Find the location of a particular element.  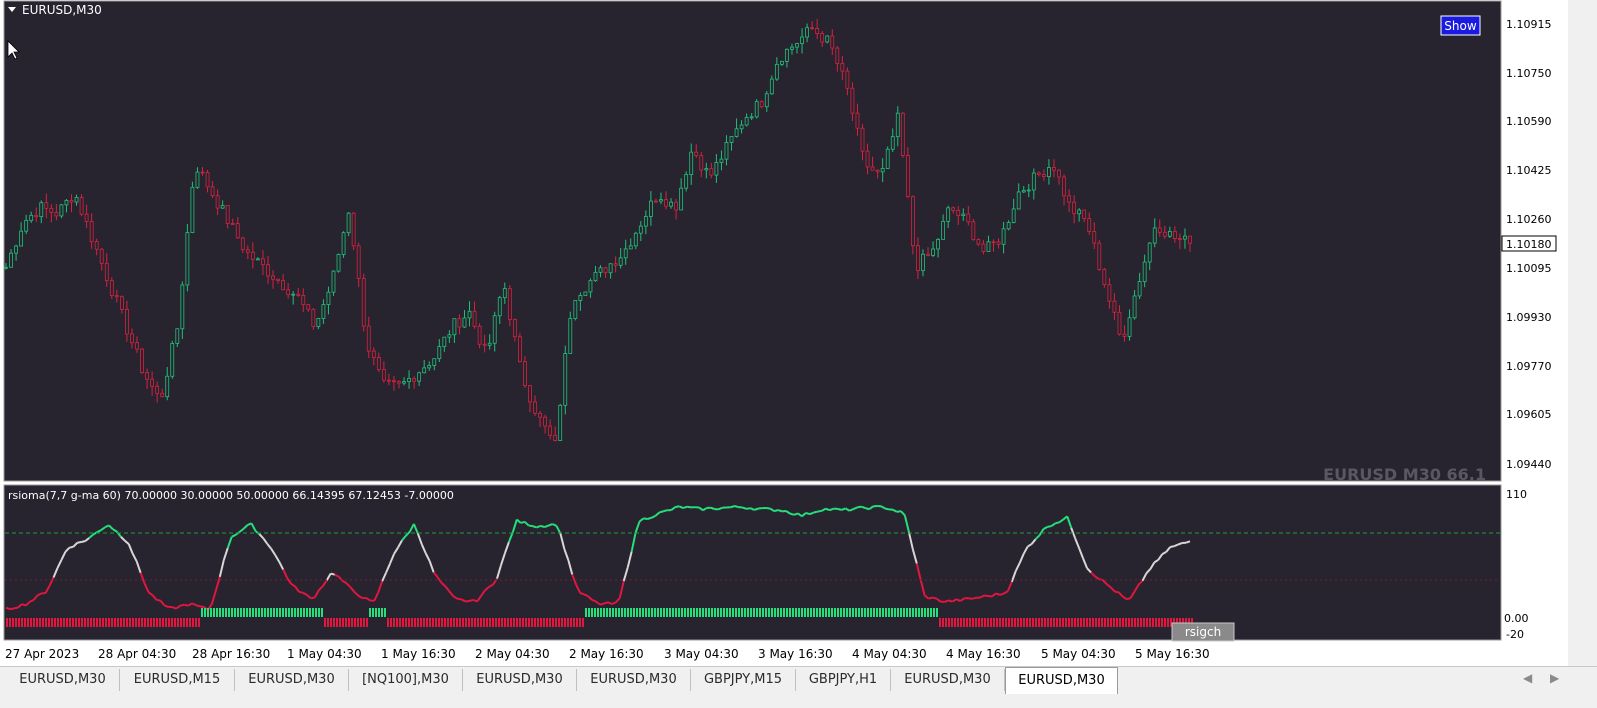

rsigch-button: rsigch is located at coordinates (1203, 632).